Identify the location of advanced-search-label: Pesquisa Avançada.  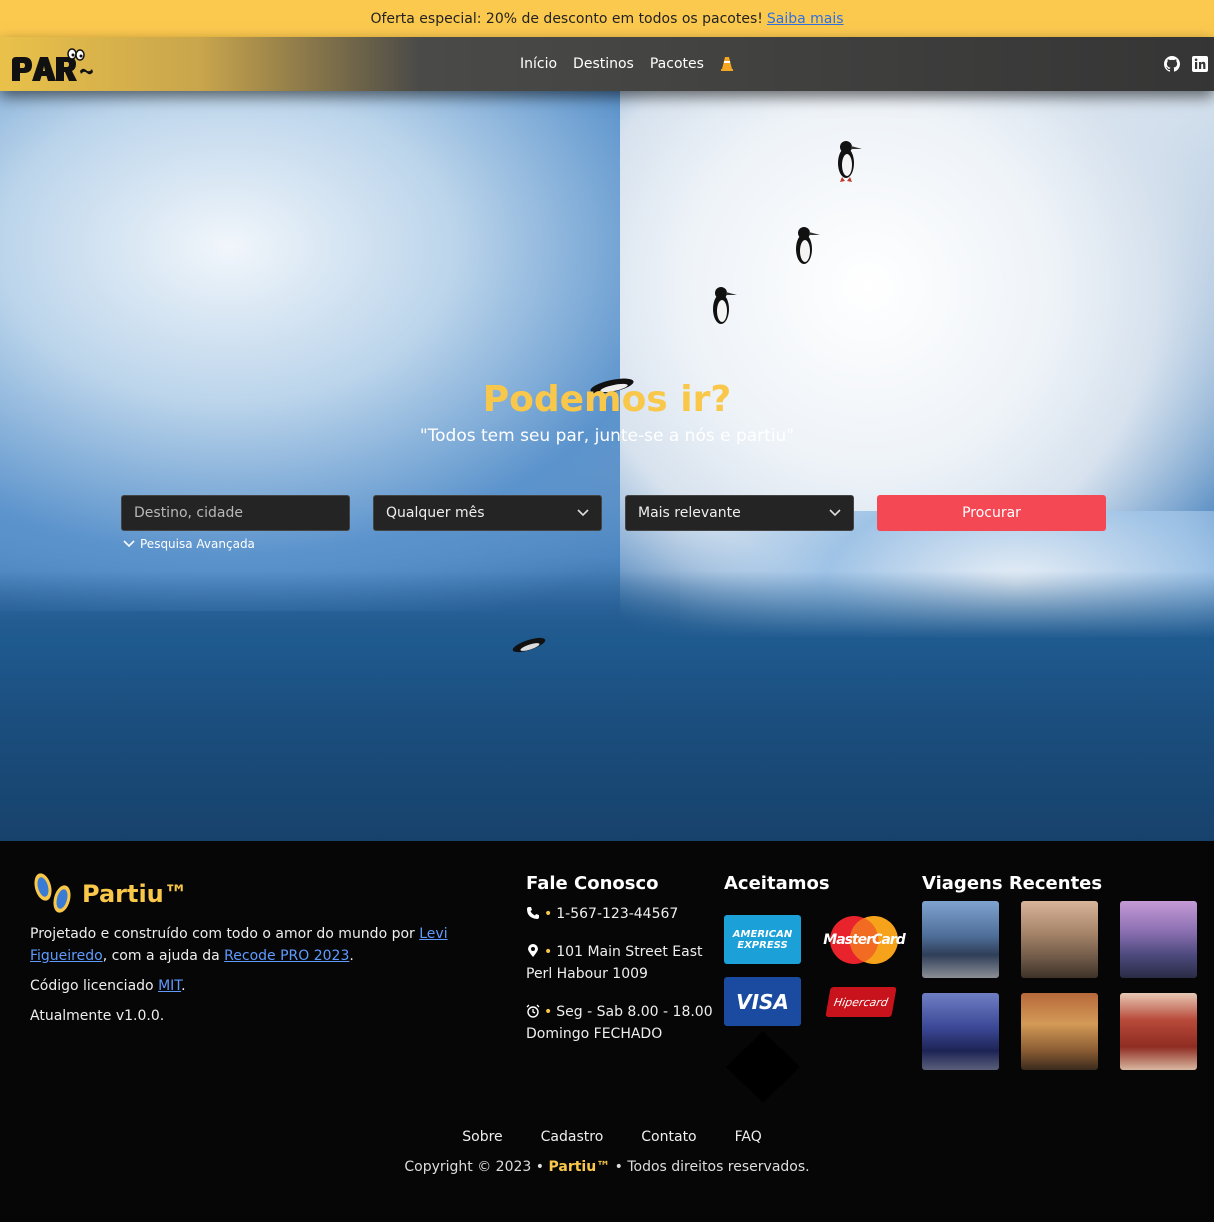
(197, 544).